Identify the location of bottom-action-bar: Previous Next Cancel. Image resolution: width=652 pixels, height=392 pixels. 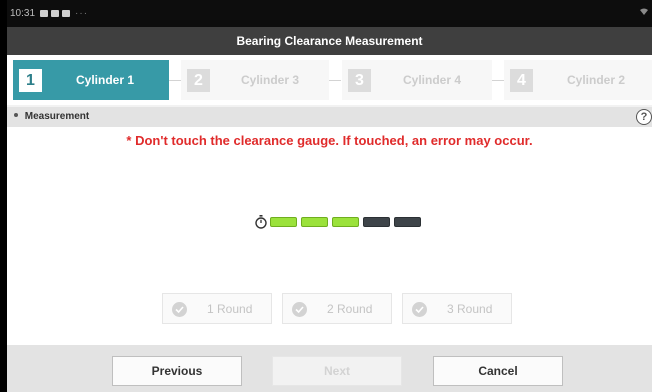
(329, 368).